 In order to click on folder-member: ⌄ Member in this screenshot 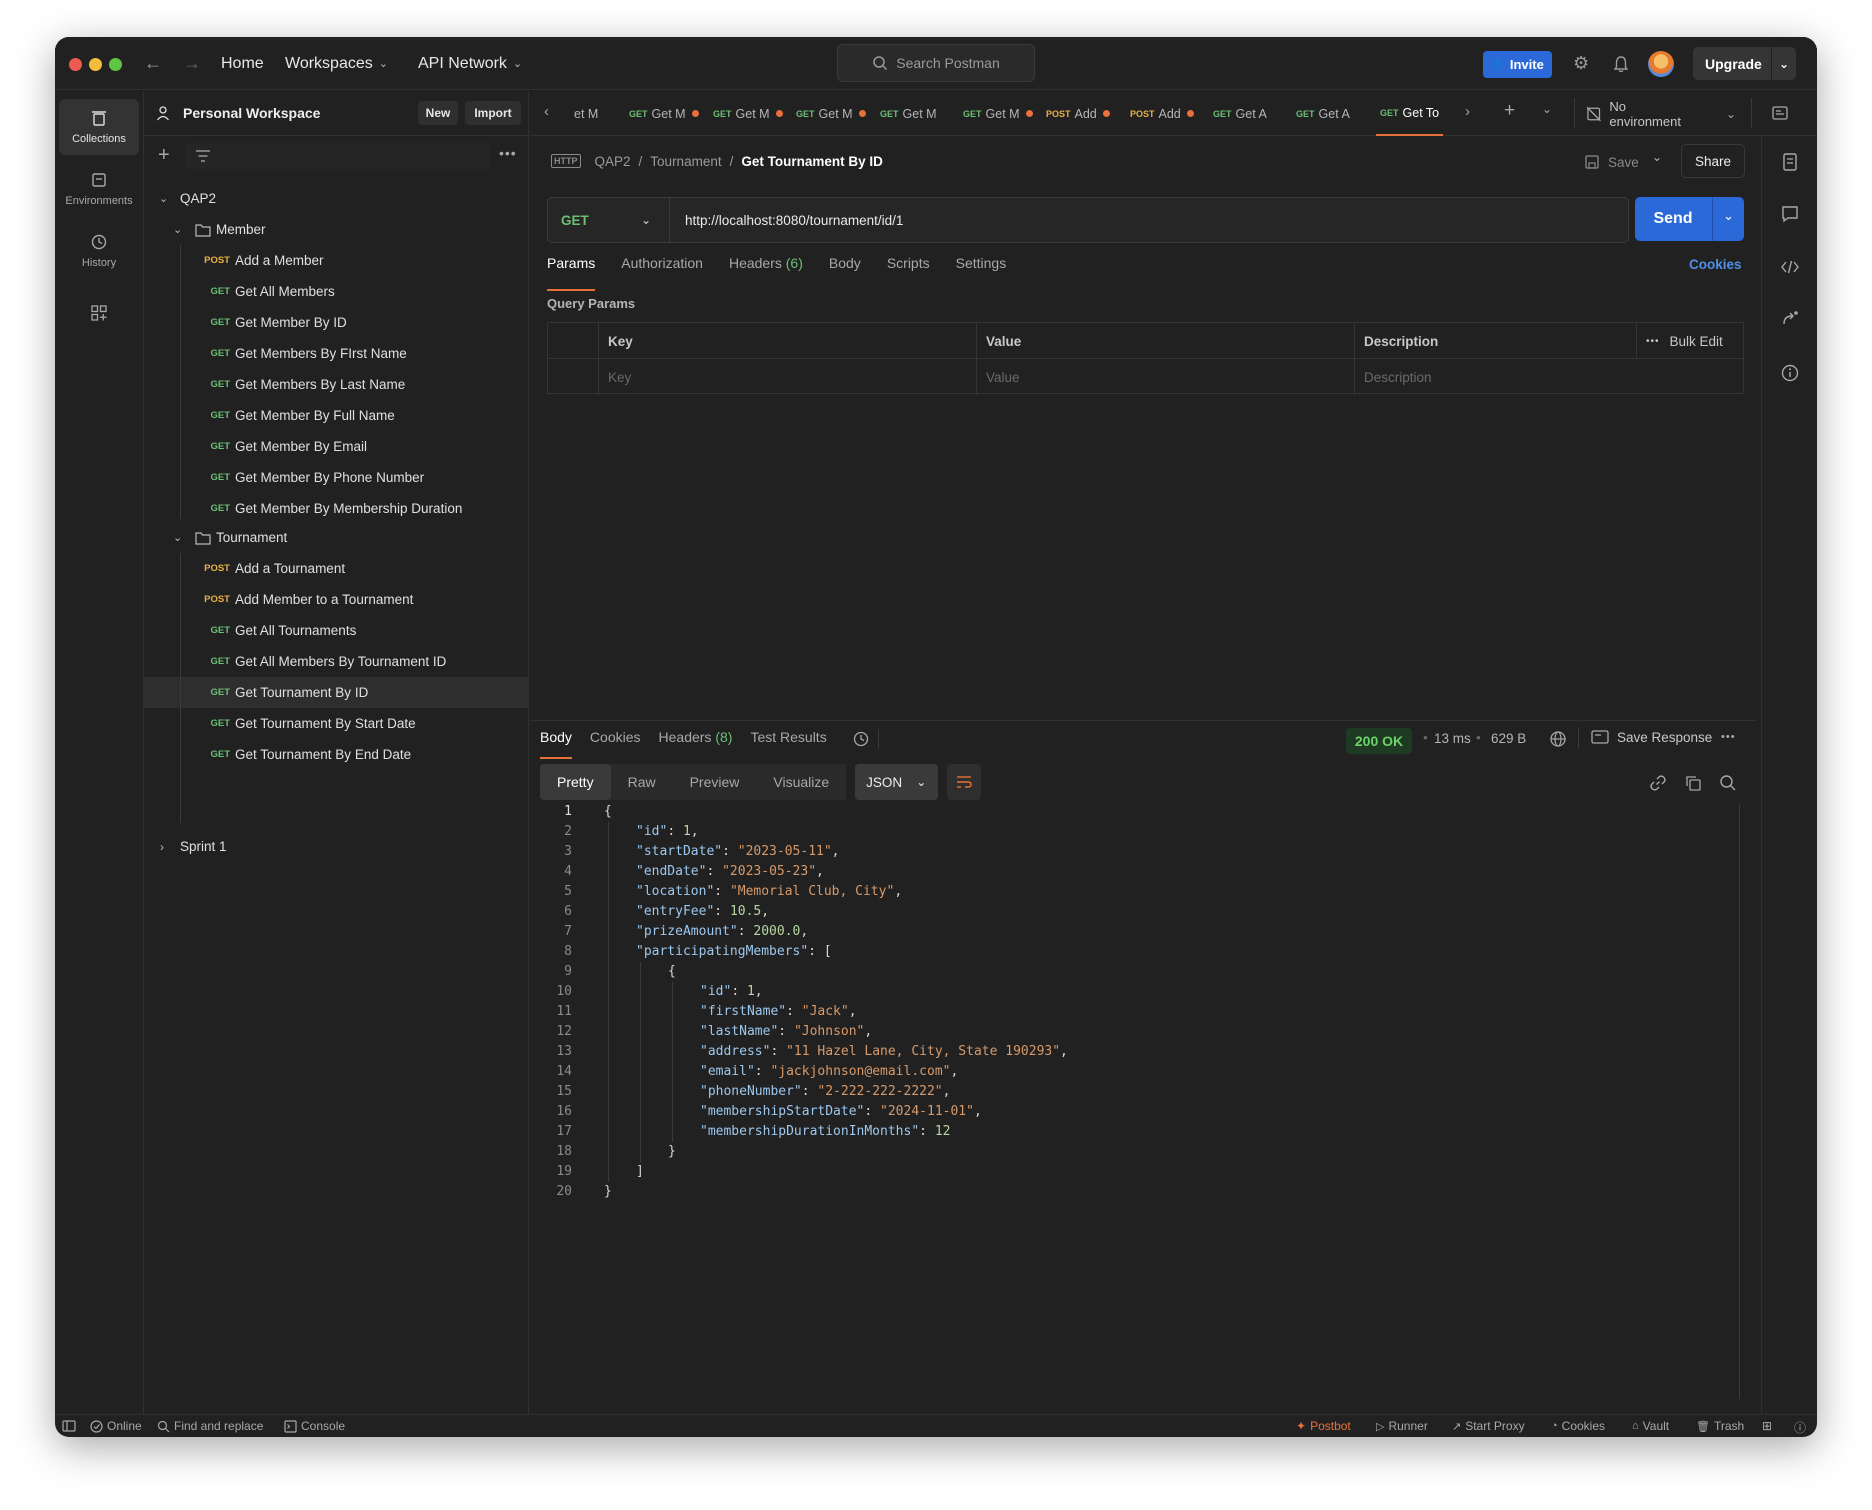, I will do `click(336, 229)`.